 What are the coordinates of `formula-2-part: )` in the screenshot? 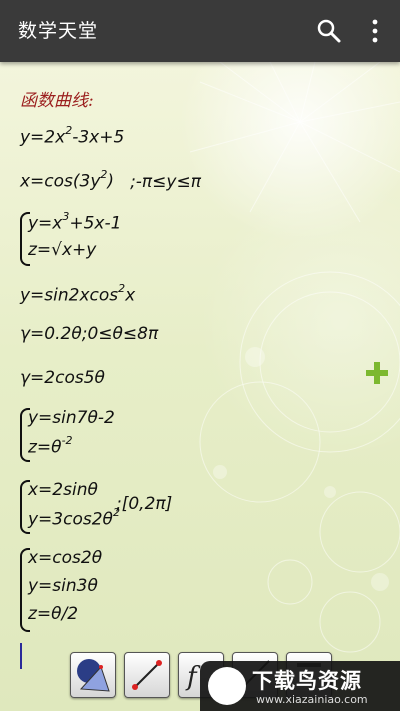 It's located at (111, 181).